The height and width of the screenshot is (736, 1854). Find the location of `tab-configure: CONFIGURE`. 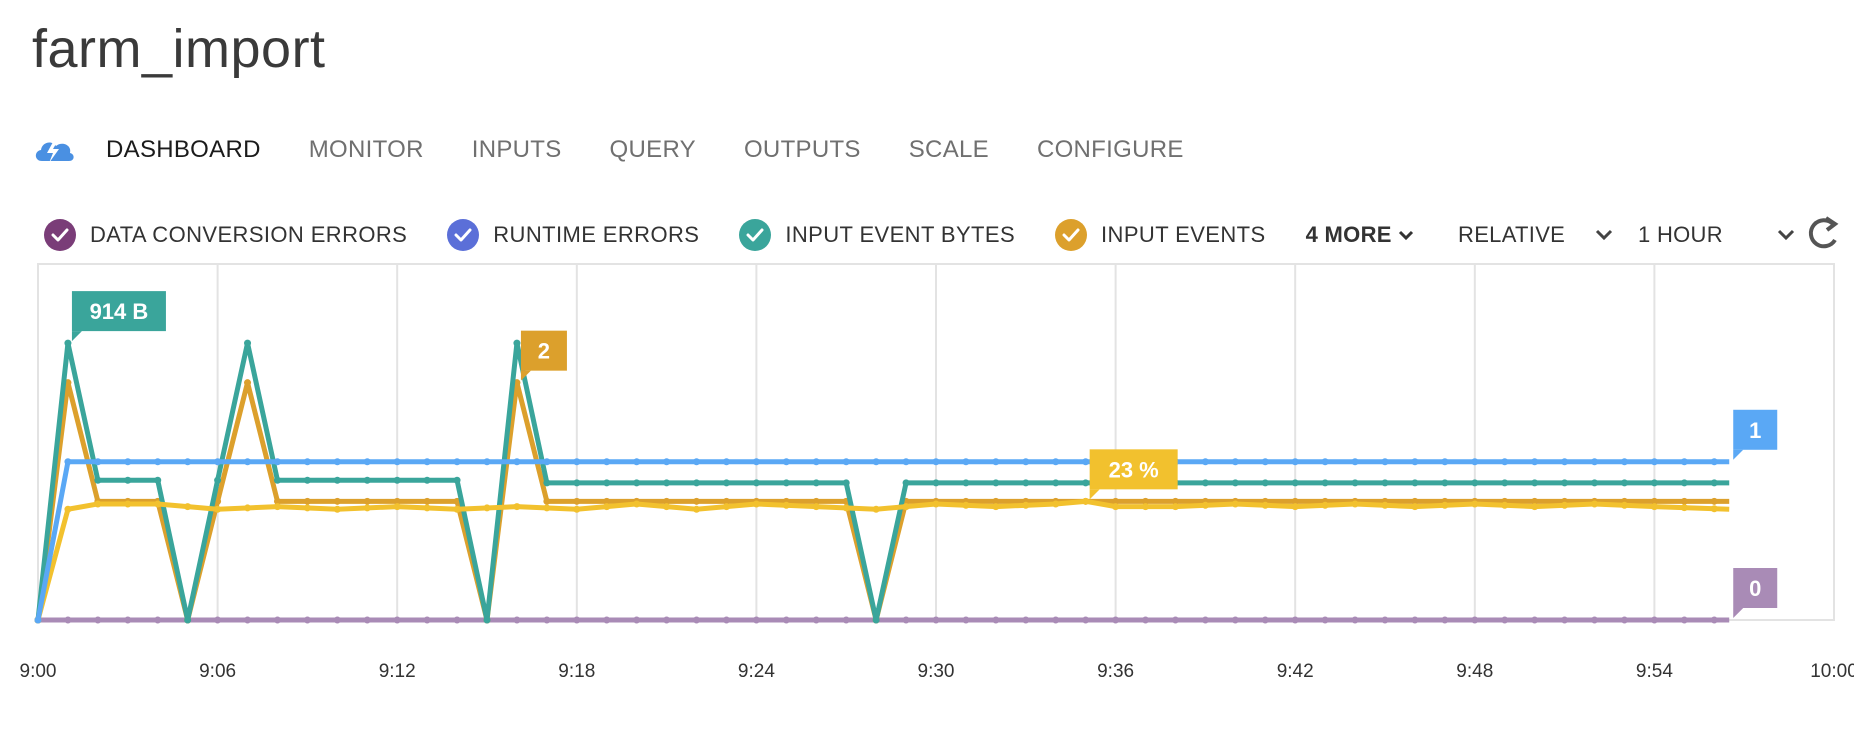

tab-configure: CONFIGURE is located at coordinates (1110, 150).